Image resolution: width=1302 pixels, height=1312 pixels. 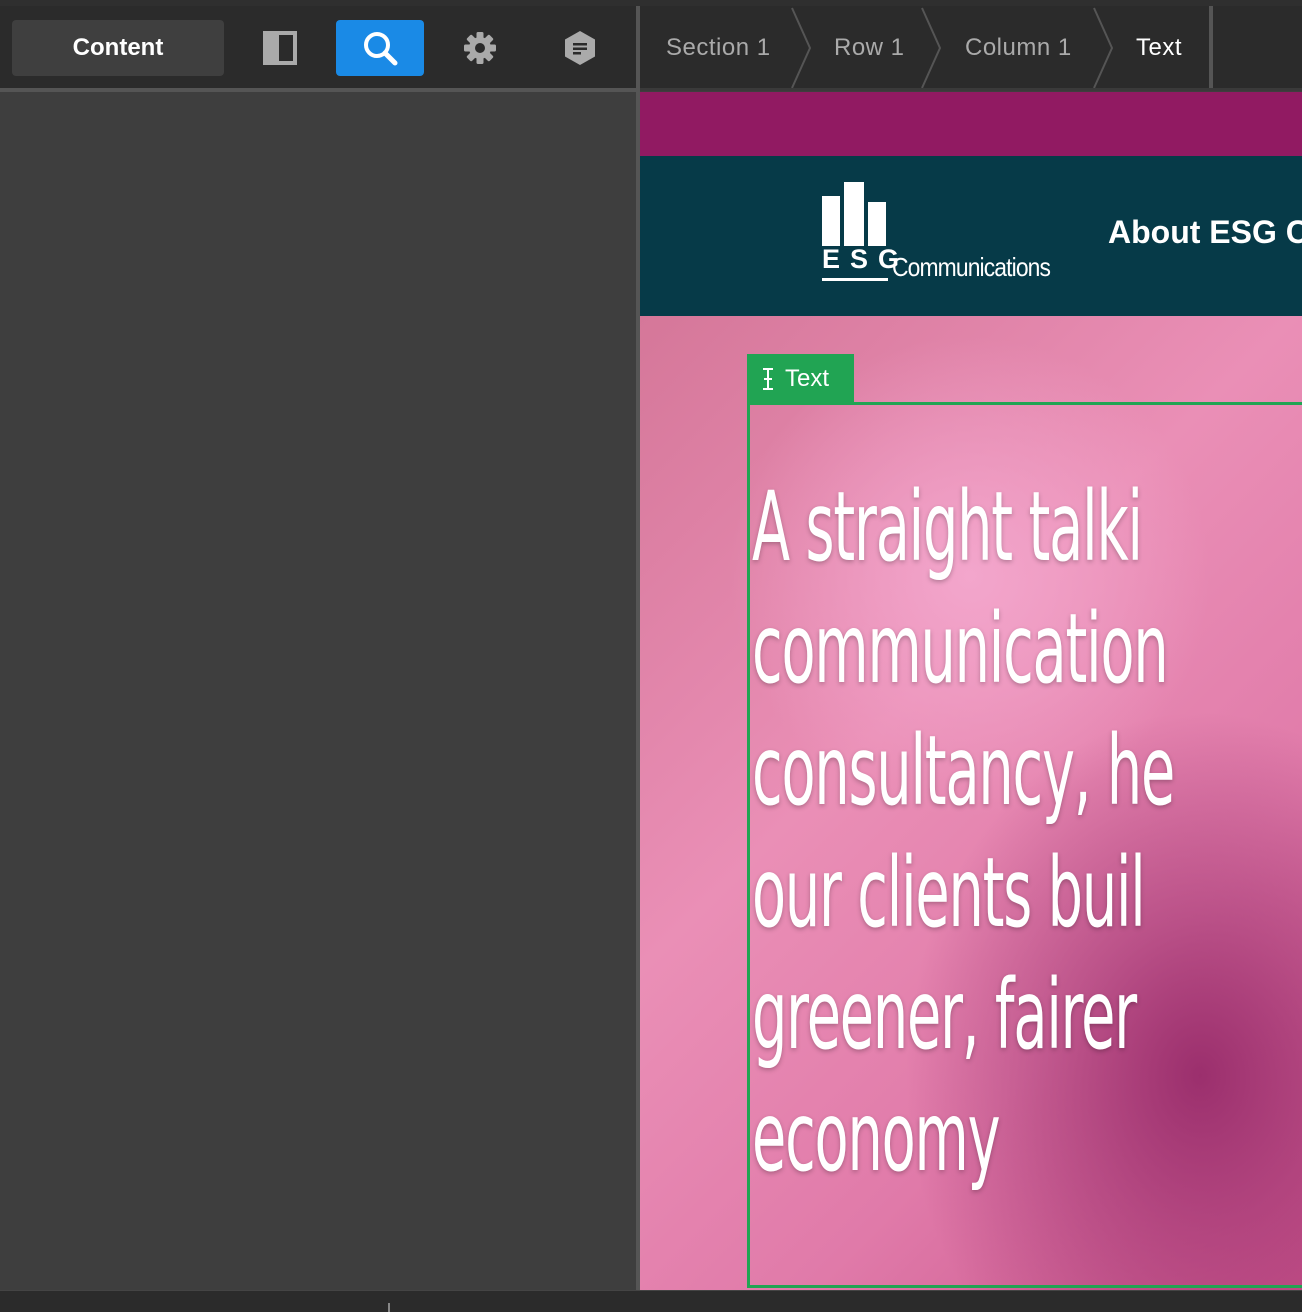 What do you see at coordinates (971, 89) in the screenshot?
I see `breadcrumb-divider` at bounding box center [971, 89].